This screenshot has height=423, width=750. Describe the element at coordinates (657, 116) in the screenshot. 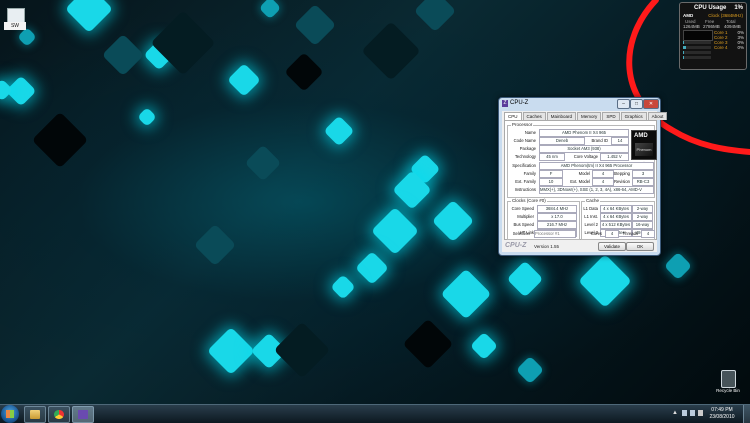

I see `tab-about: About` at that location.